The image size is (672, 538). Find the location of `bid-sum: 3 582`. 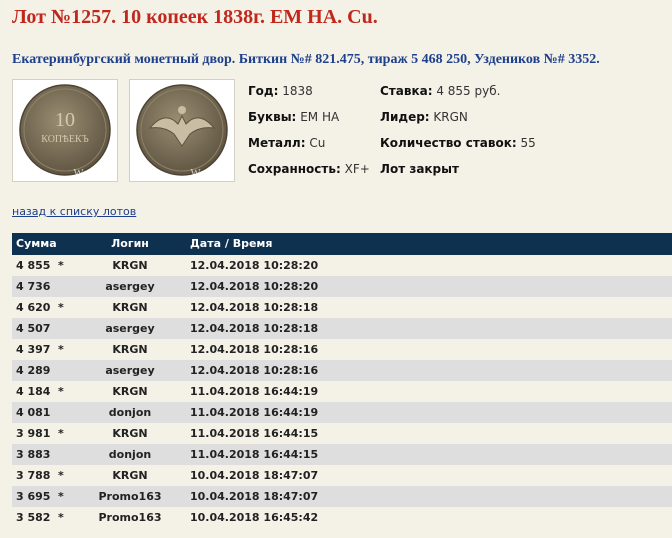

bid-sum: 3 582 is located at coordinates (33, 517).